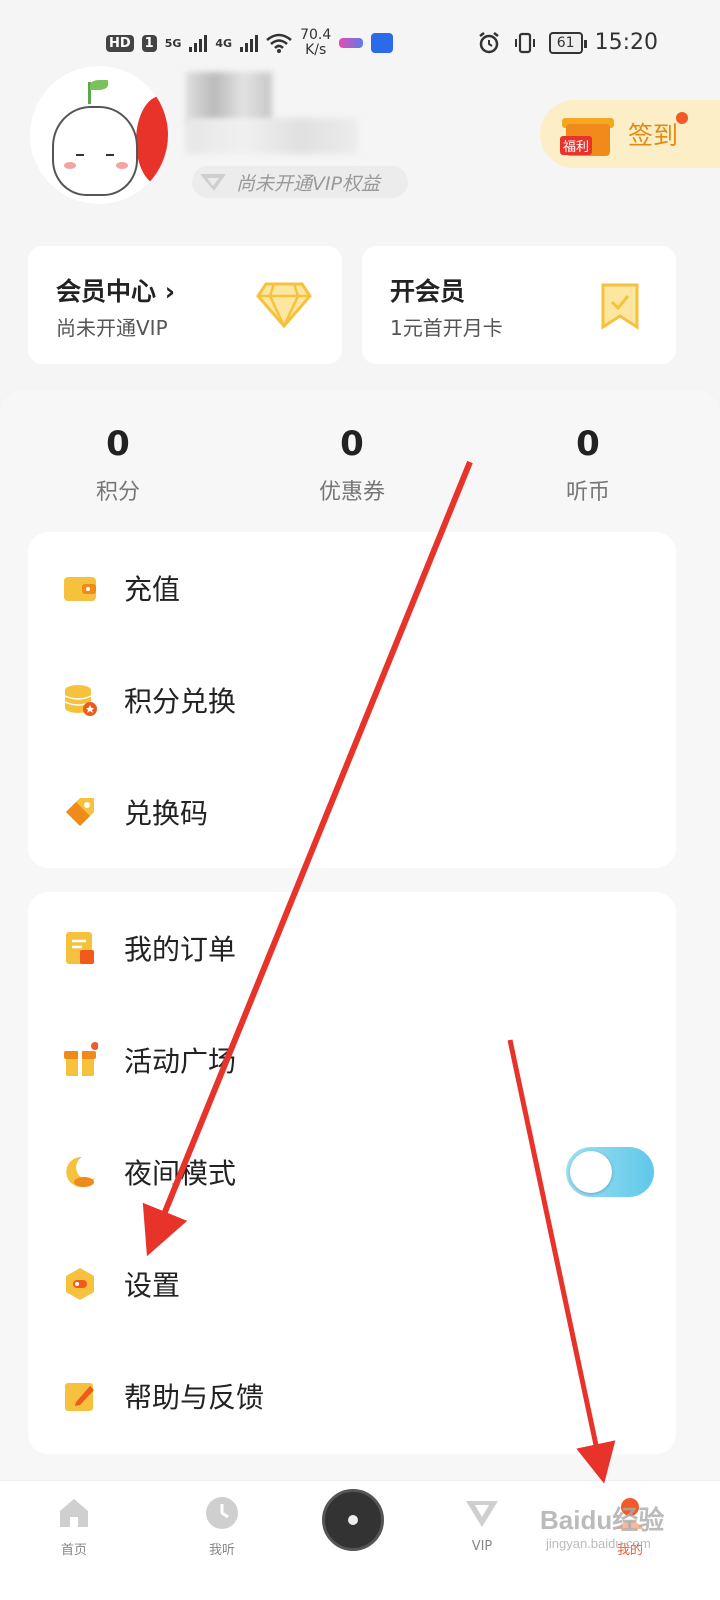  Describe the element at coordinates (80, 812) in the screenshot. I see `tag-icon` at that location.